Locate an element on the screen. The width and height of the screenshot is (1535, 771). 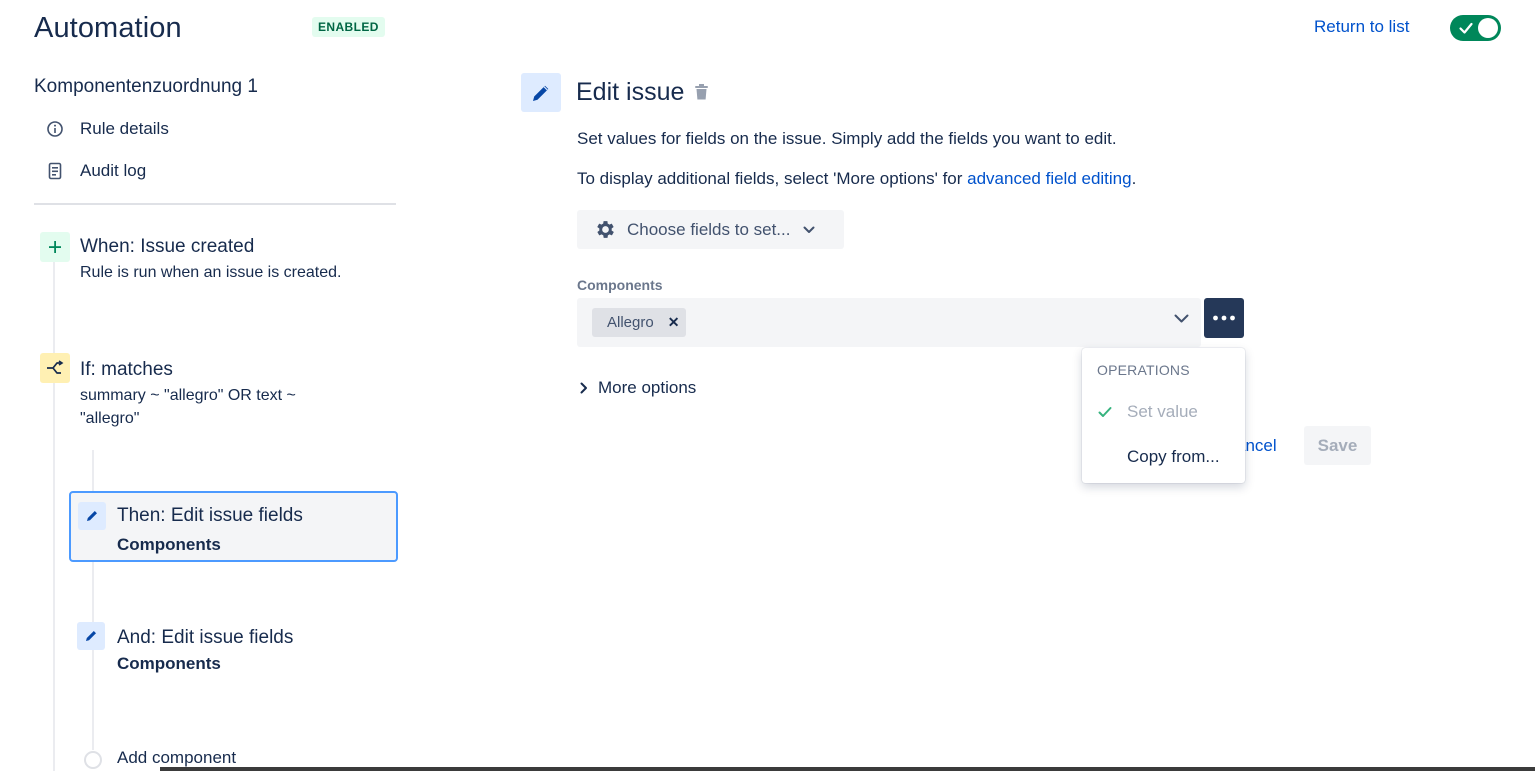
page-title: Automation is located at coordinates (108, 28).